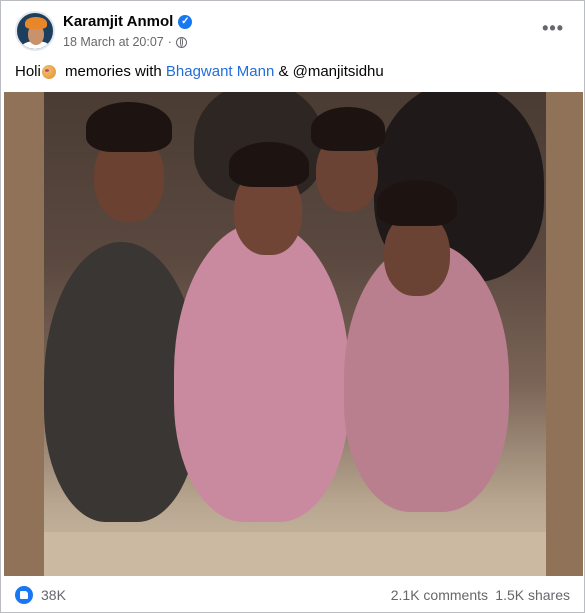 The image size is (585, 613). I want to click on photo-person-center, so click(261, 372).